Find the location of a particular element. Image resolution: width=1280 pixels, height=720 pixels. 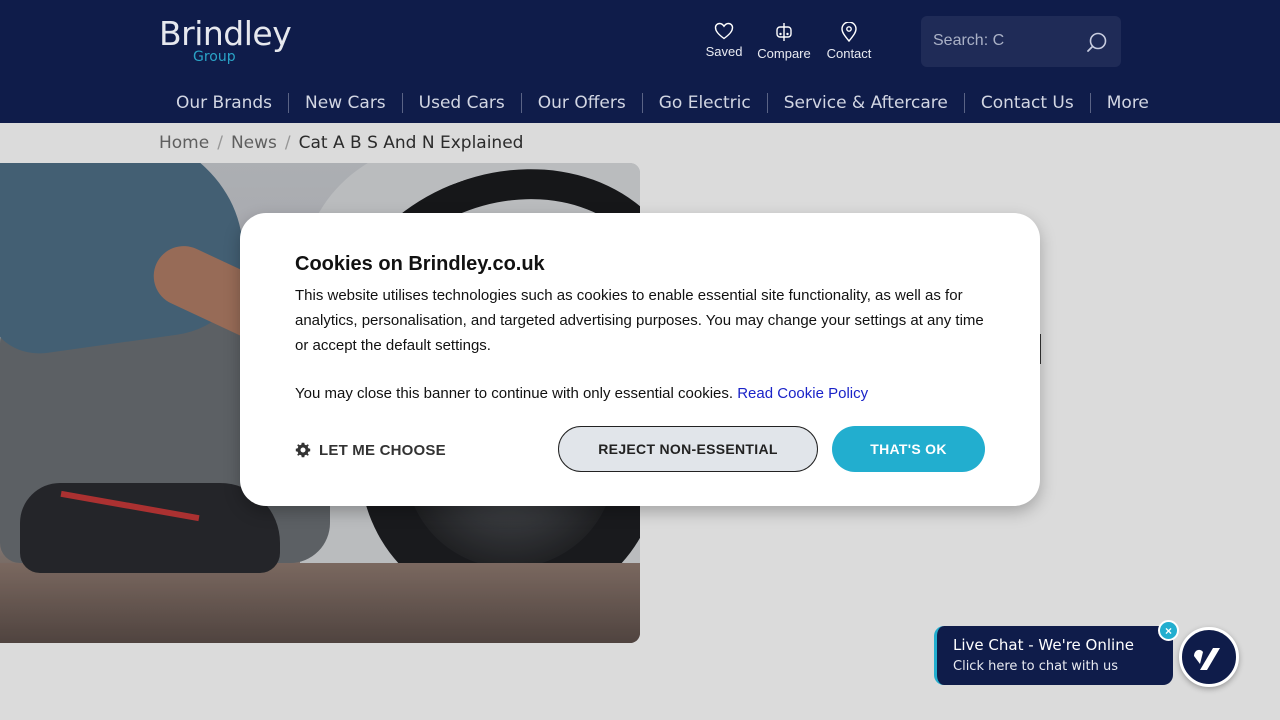

nav-our-brands: Our Brands is located at coordinates (223, 103).